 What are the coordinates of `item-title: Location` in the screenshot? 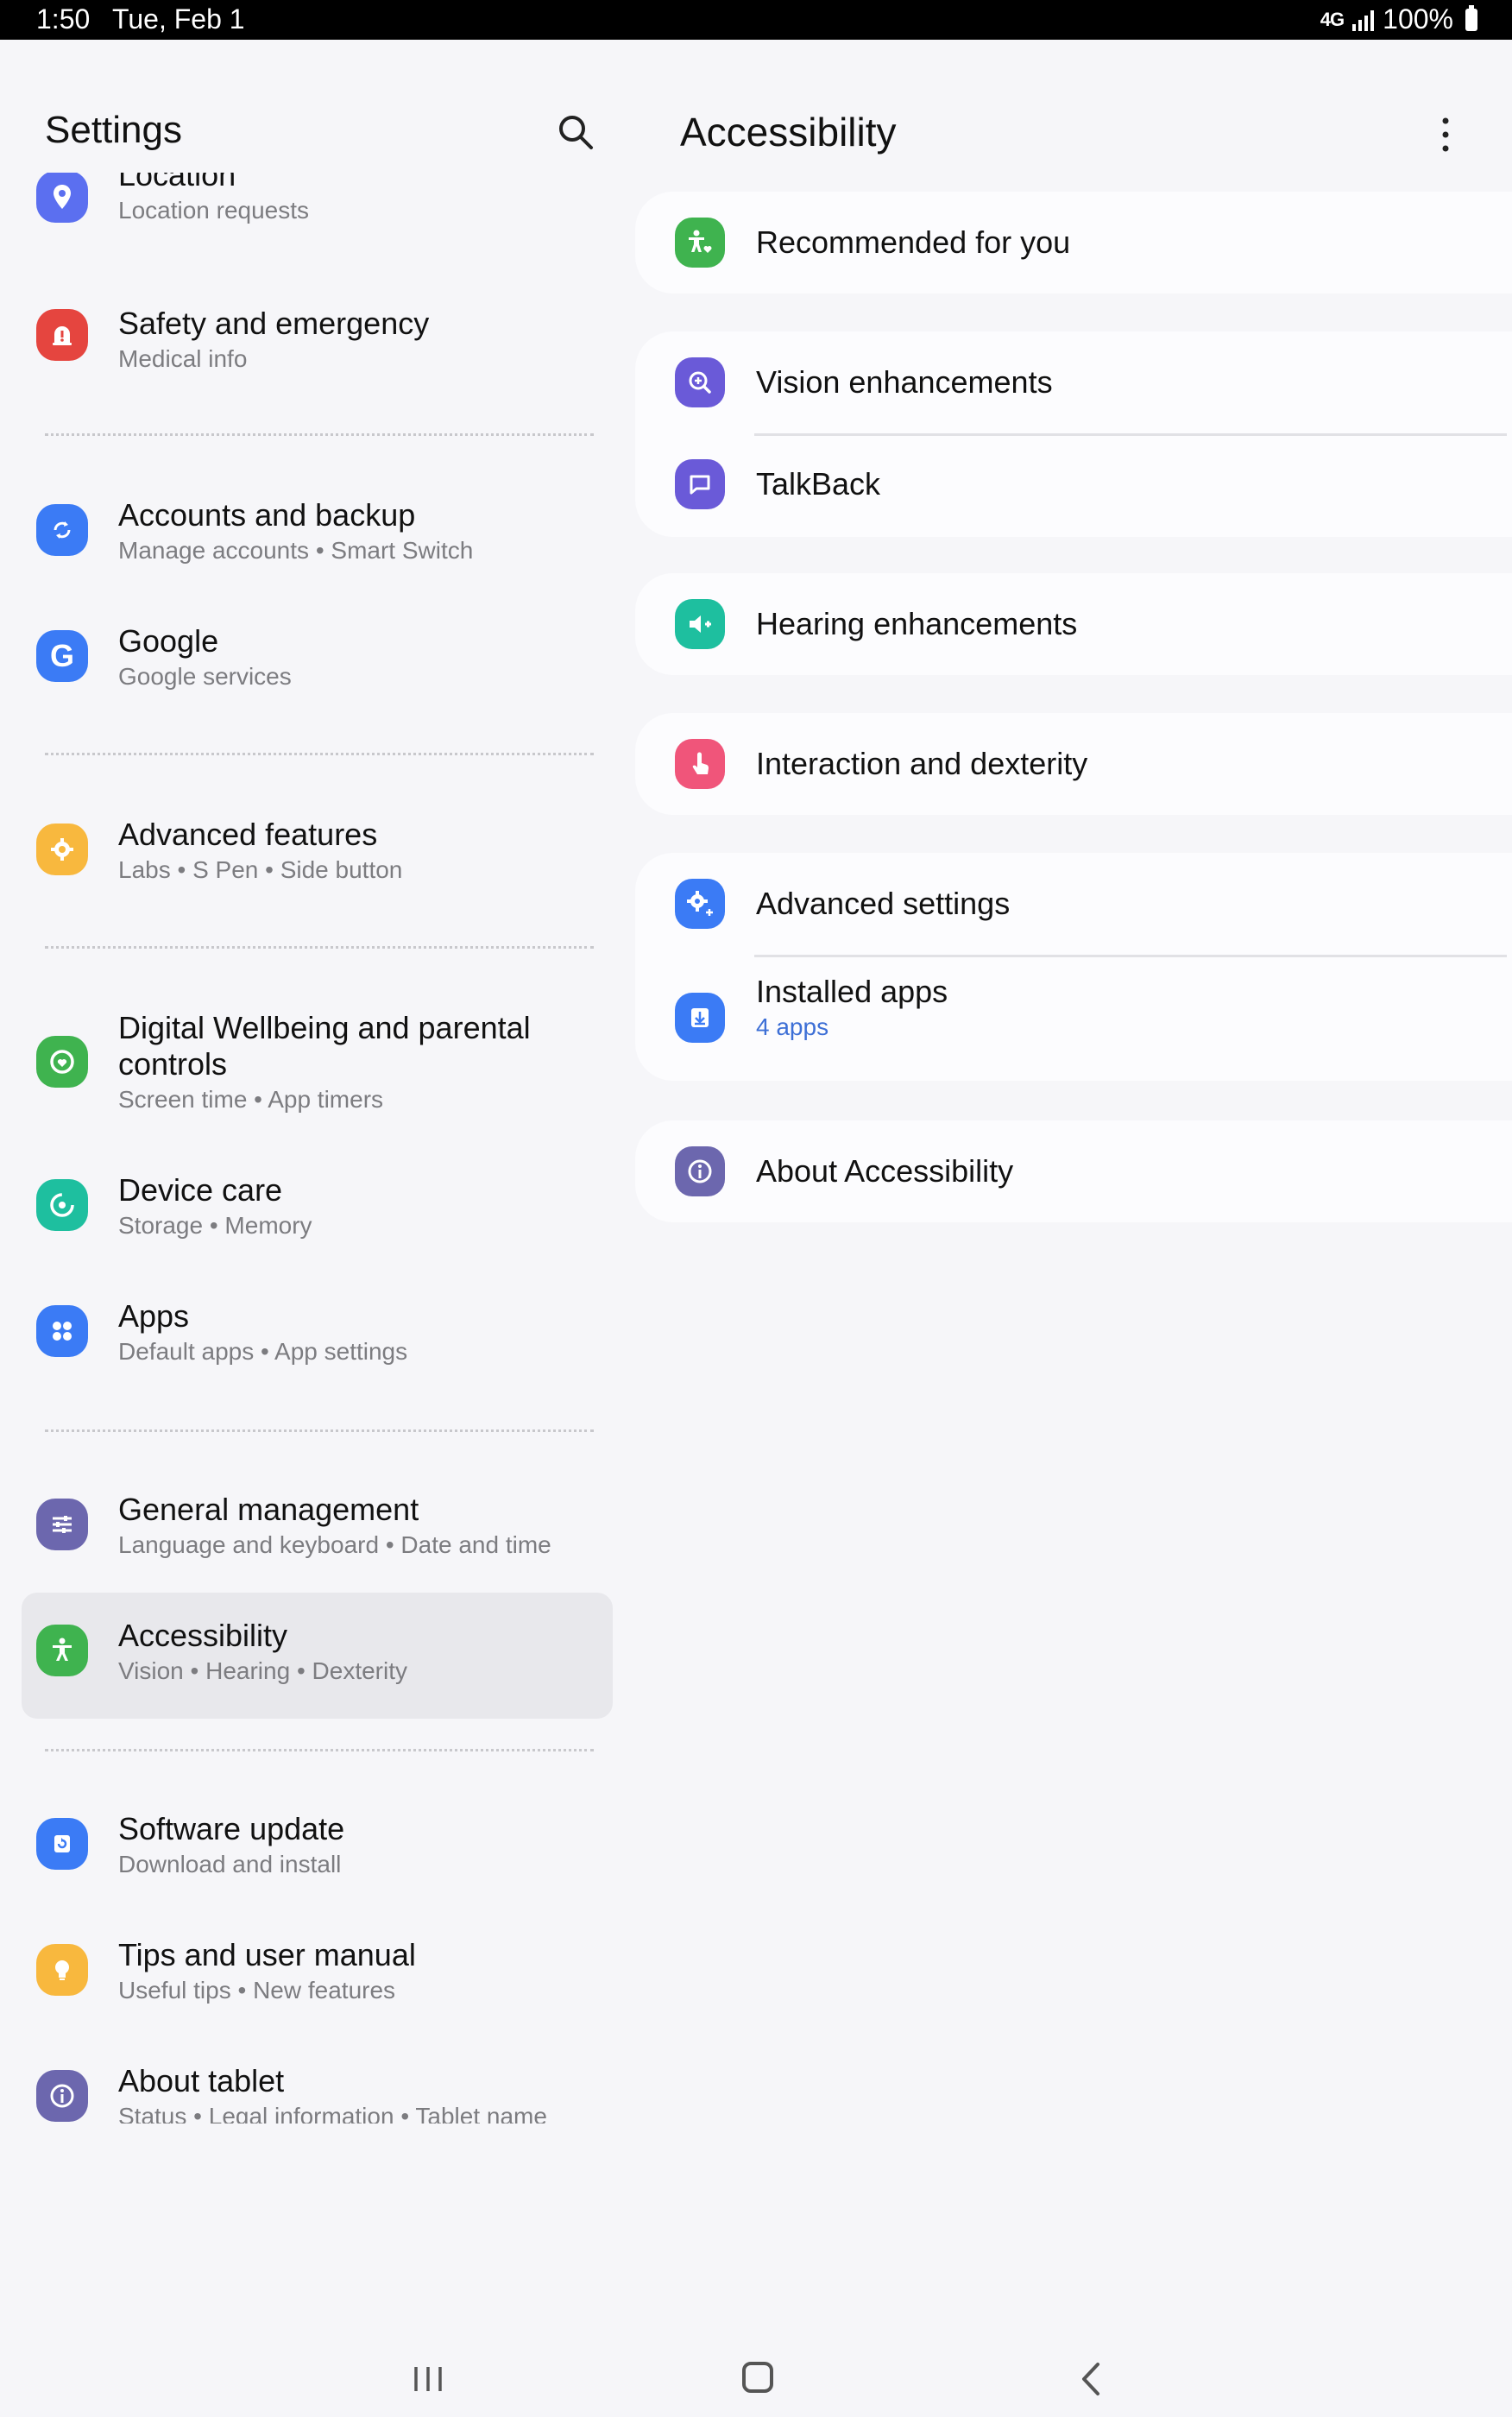 It's located at (177, 182).